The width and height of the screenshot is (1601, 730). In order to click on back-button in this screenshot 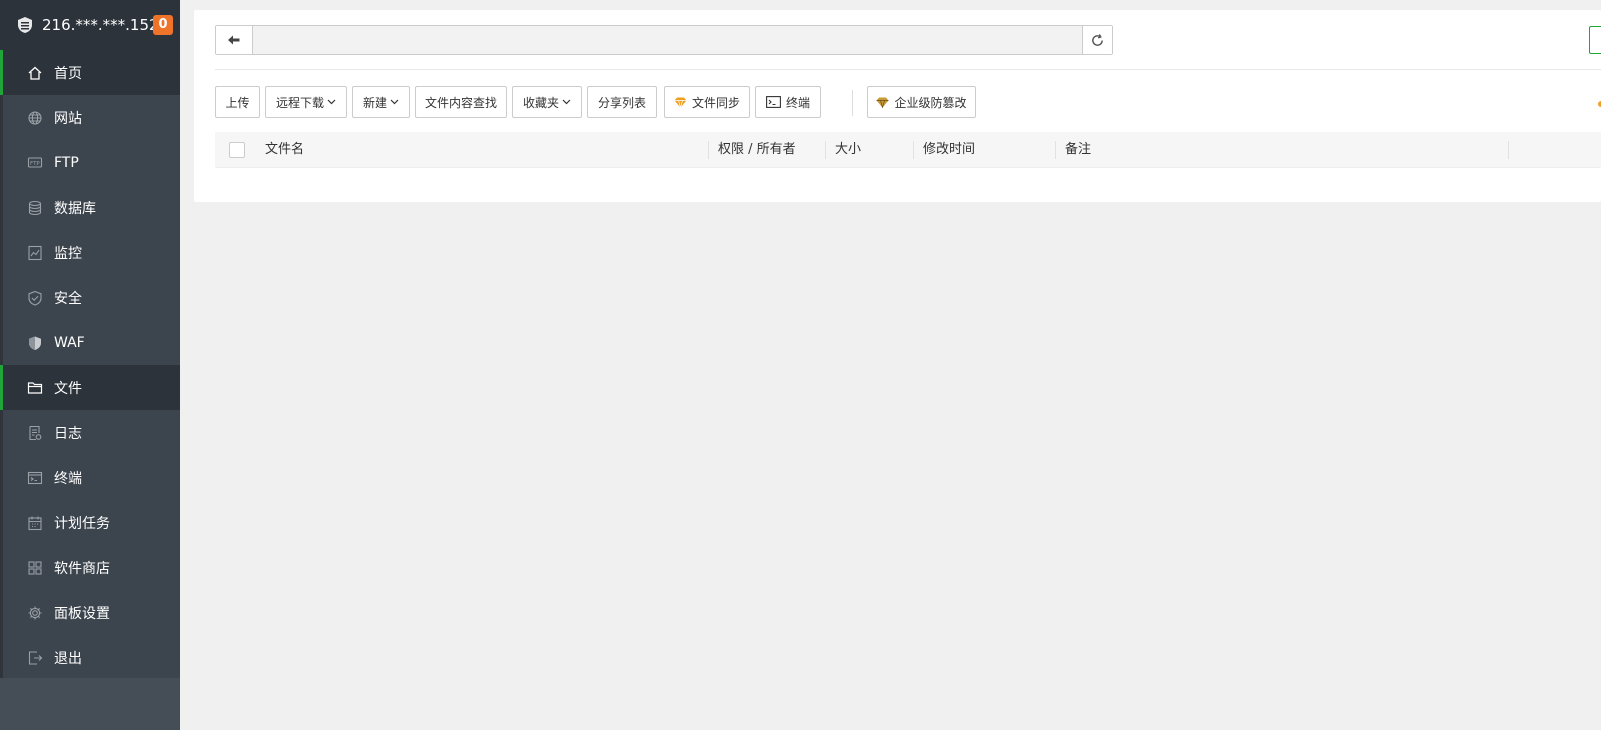, I will do `click(234, 40)`.